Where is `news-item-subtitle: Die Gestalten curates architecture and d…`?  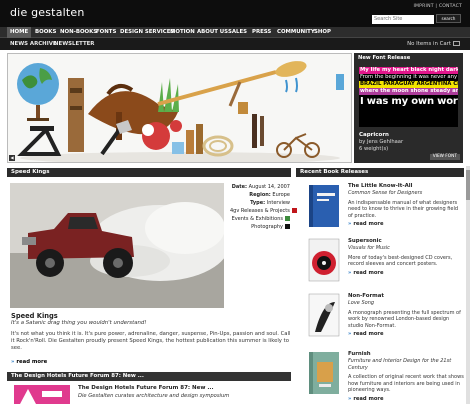
news-item-subtitle: Die Gestalten curates architecture and d… is located at coordinates (154, 396).